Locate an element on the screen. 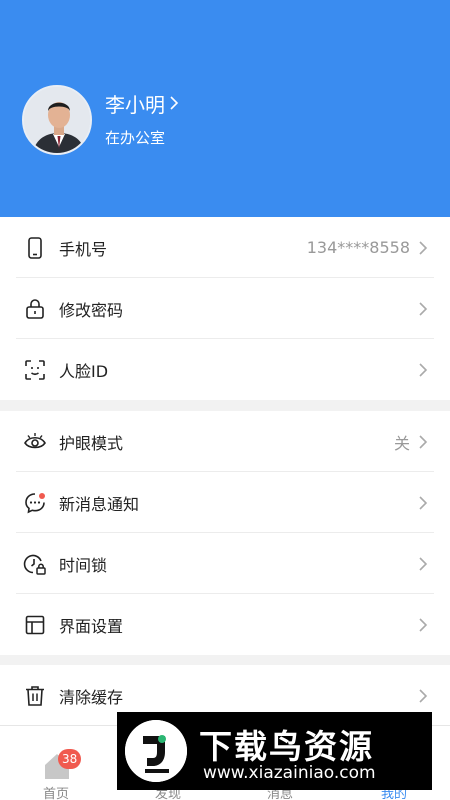  settings-item-change-password: 修改密码 is located at coordinates (225, 308).